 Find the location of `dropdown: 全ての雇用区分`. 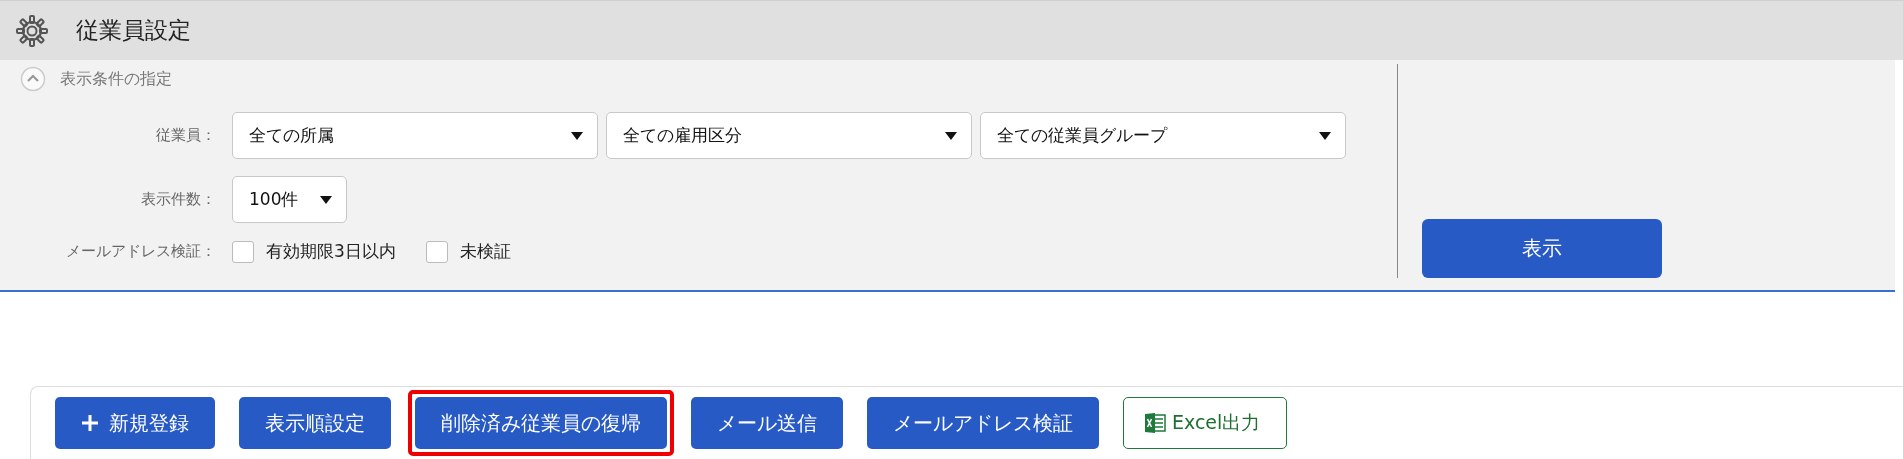

dropdown: 全ての雇用区分 is located at coordinates (789, 135).